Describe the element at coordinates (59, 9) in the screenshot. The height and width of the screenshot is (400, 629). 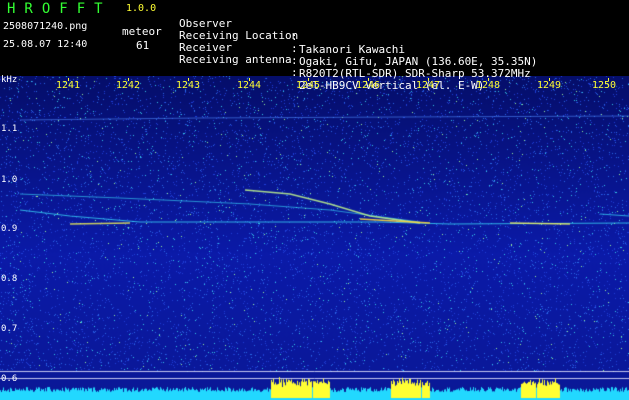
I see `app-title: HROFFT` at that location.